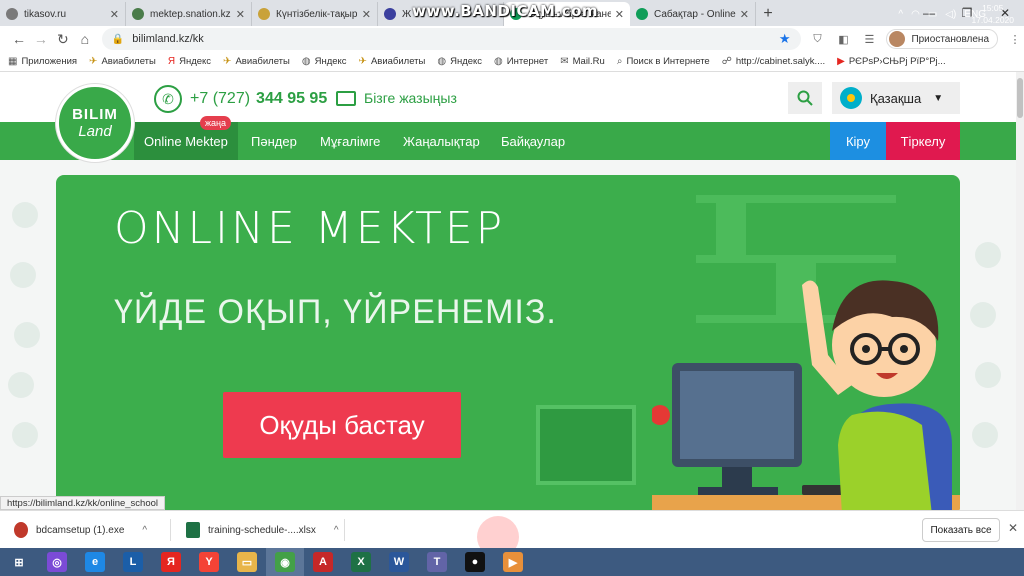 This screenshot has width=1024, height=576. What do you see at coordinates (171, 562) in the screenshot?
I see `taskbar-app-yandex: Я` at bounding box center [171, 562].